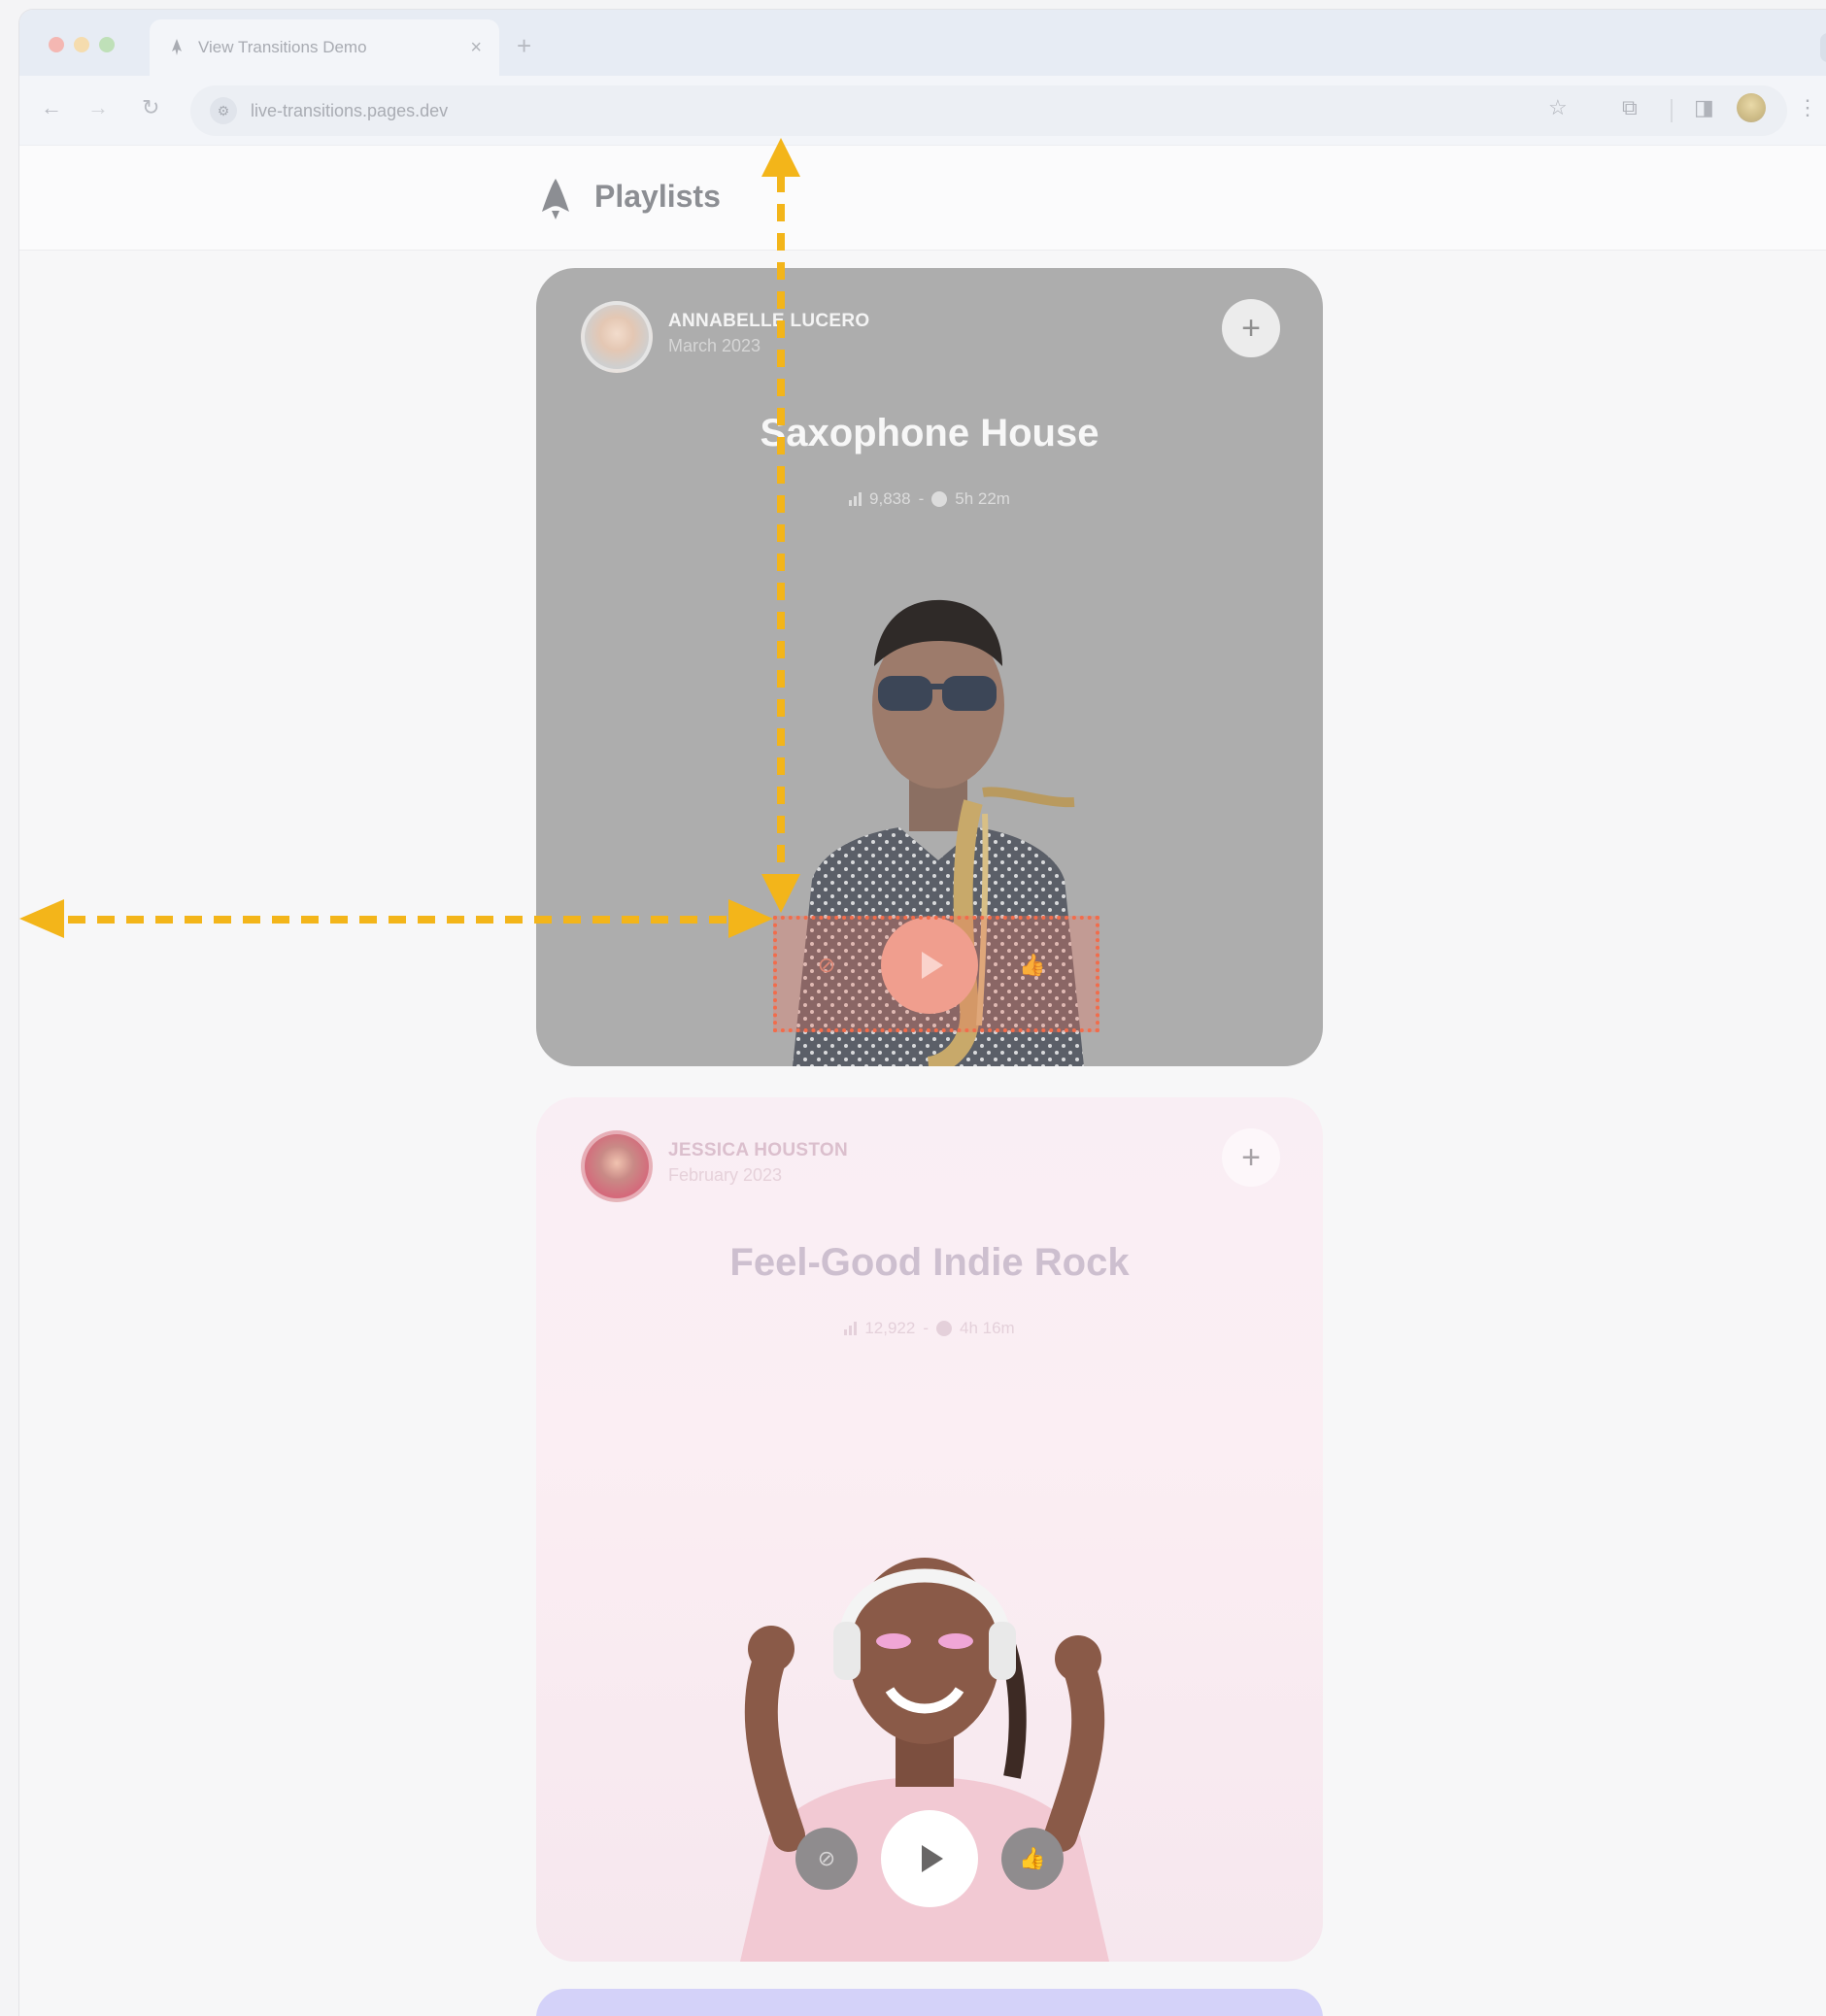 The image size is (1826, 2016). Describe the element at coordinates (1032, 1859) in the screenshot. I see `like-icon: 👍` at that location.